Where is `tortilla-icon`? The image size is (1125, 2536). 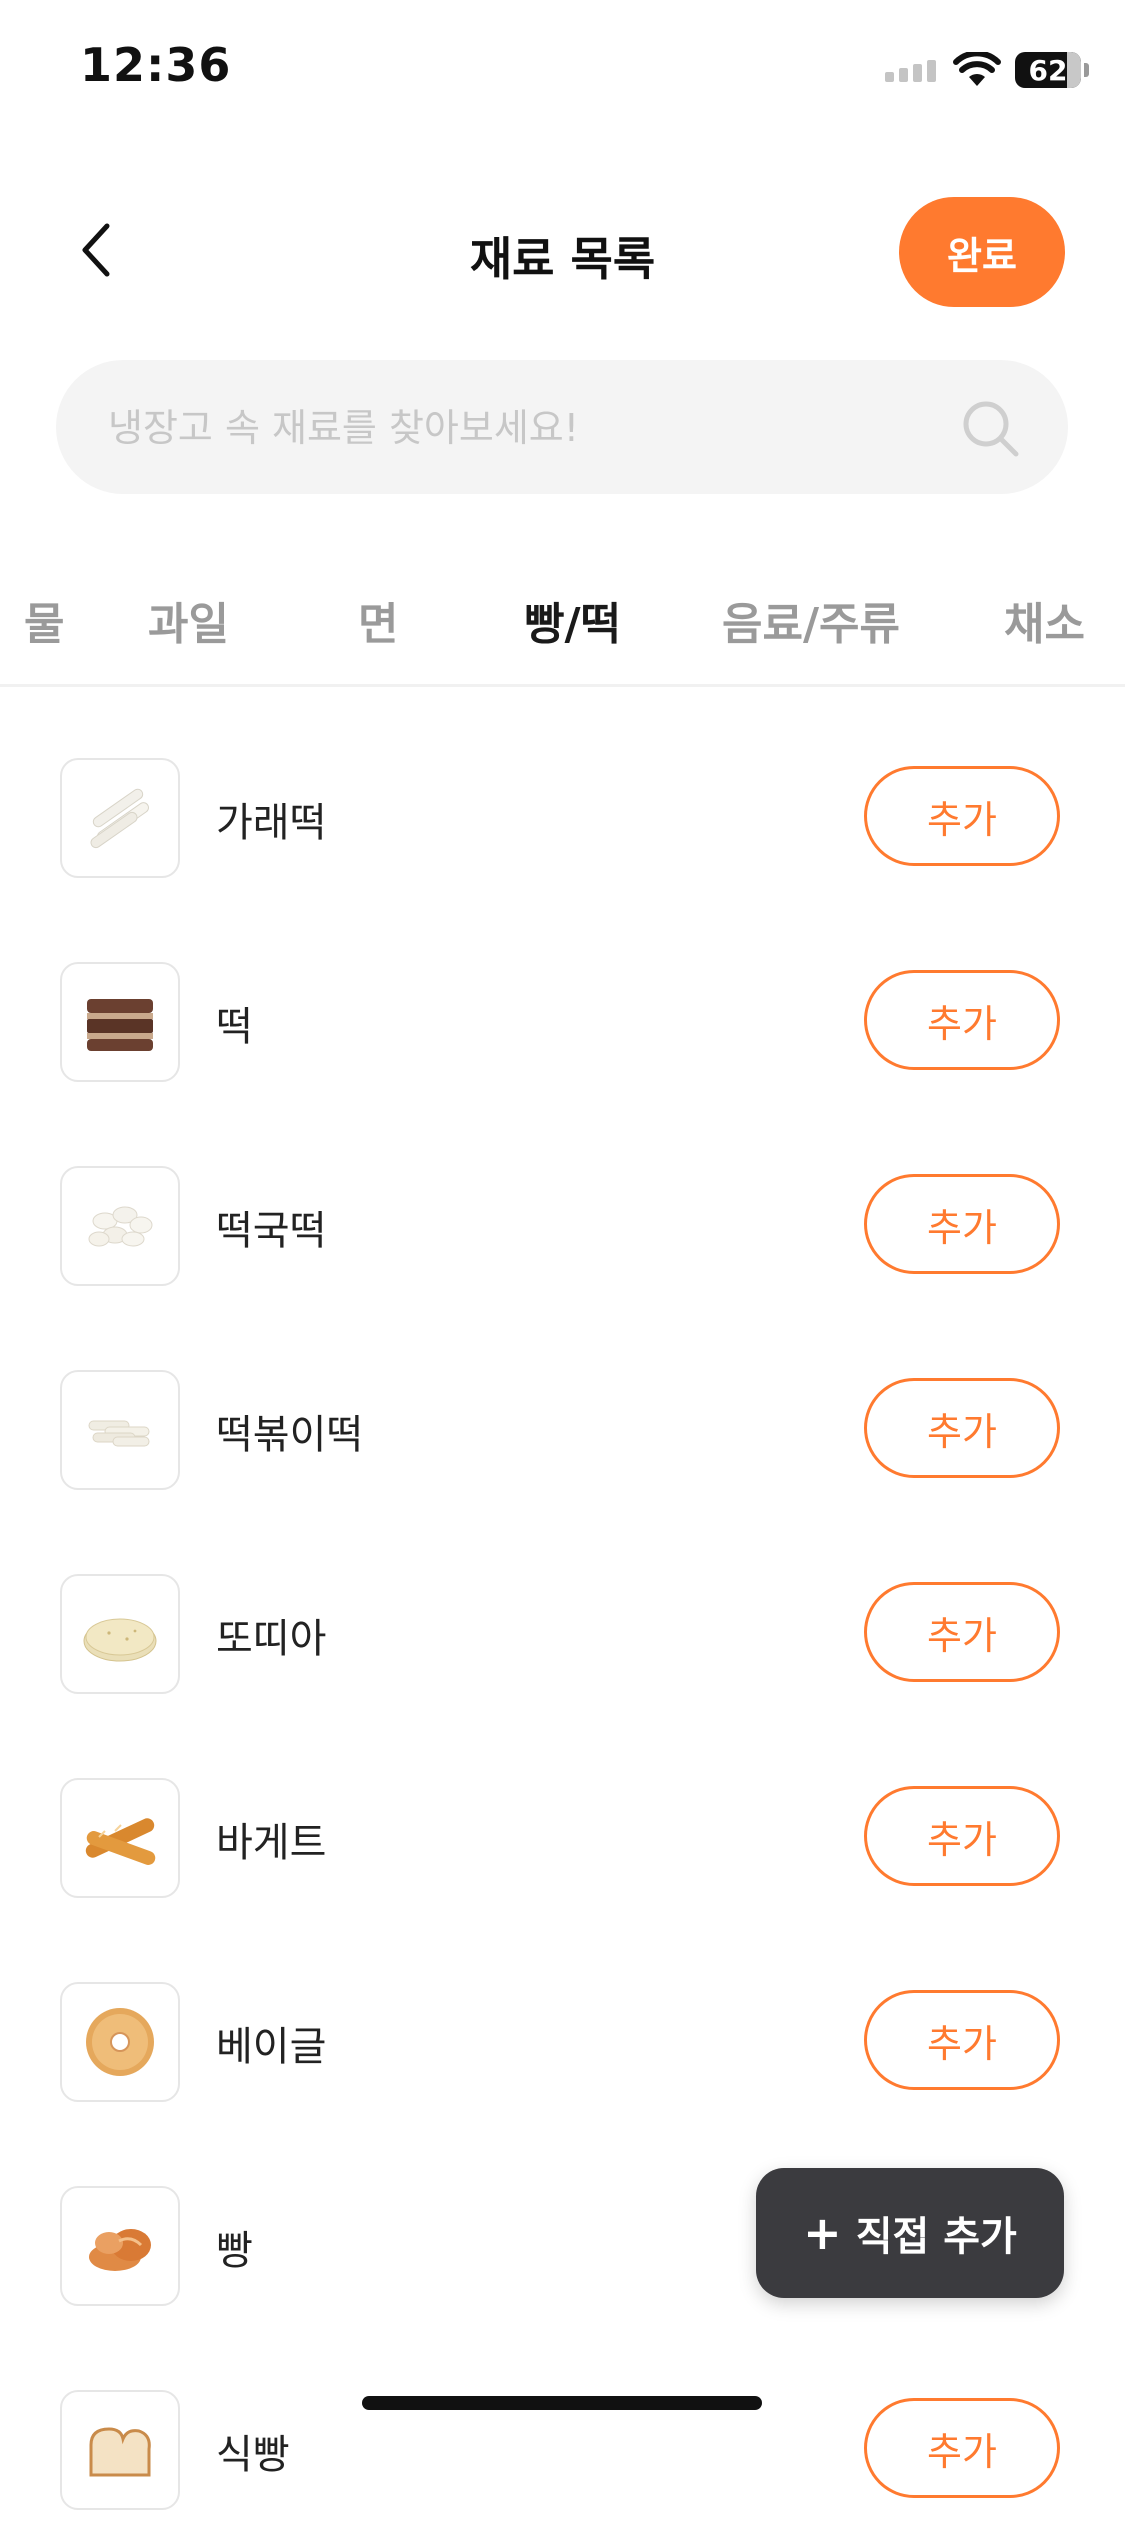 tortilla-icon is located at coordinates (120, 1634).